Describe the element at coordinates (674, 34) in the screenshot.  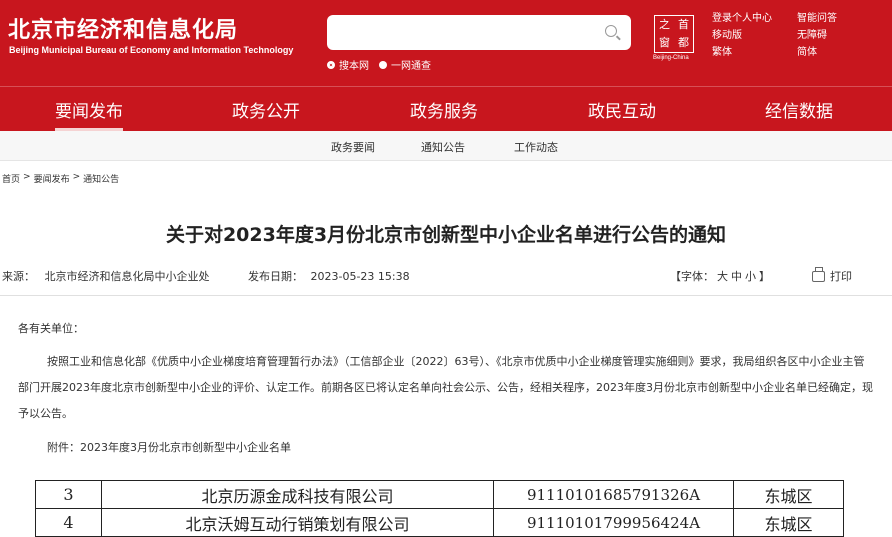
I see `capital-seal-logo: 之 首 窗 都` at that location.